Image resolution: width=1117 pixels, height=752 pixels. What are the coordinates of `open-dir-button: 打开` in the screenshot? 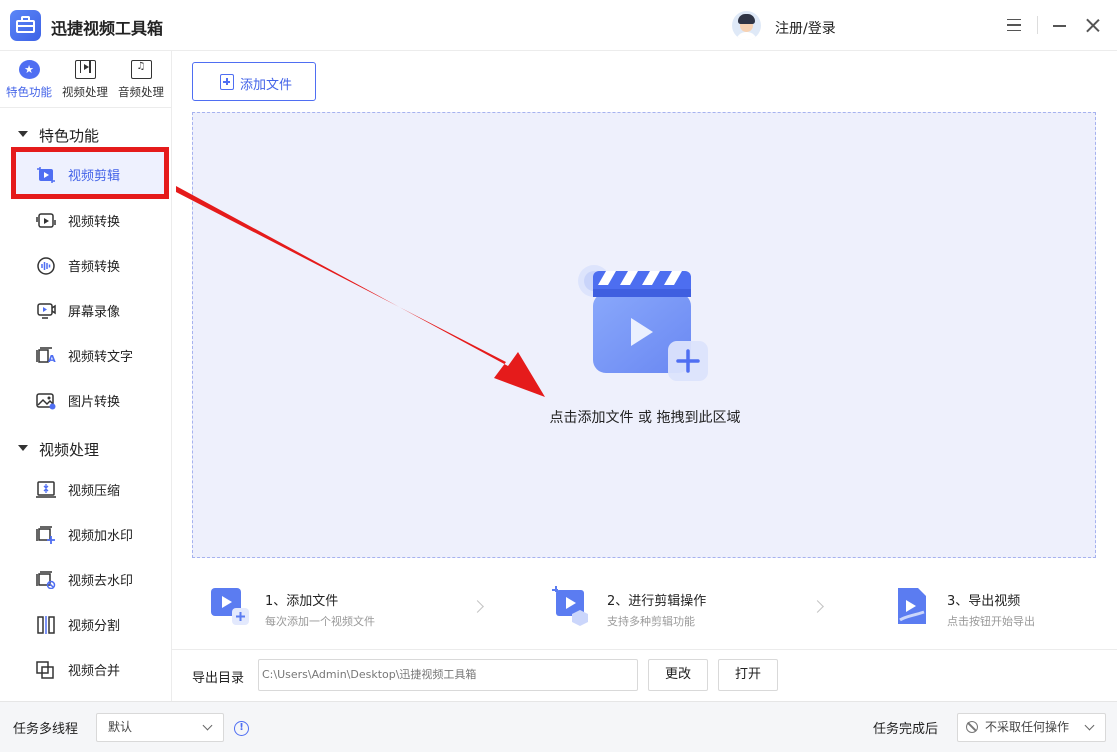 It's located at (748, 675).